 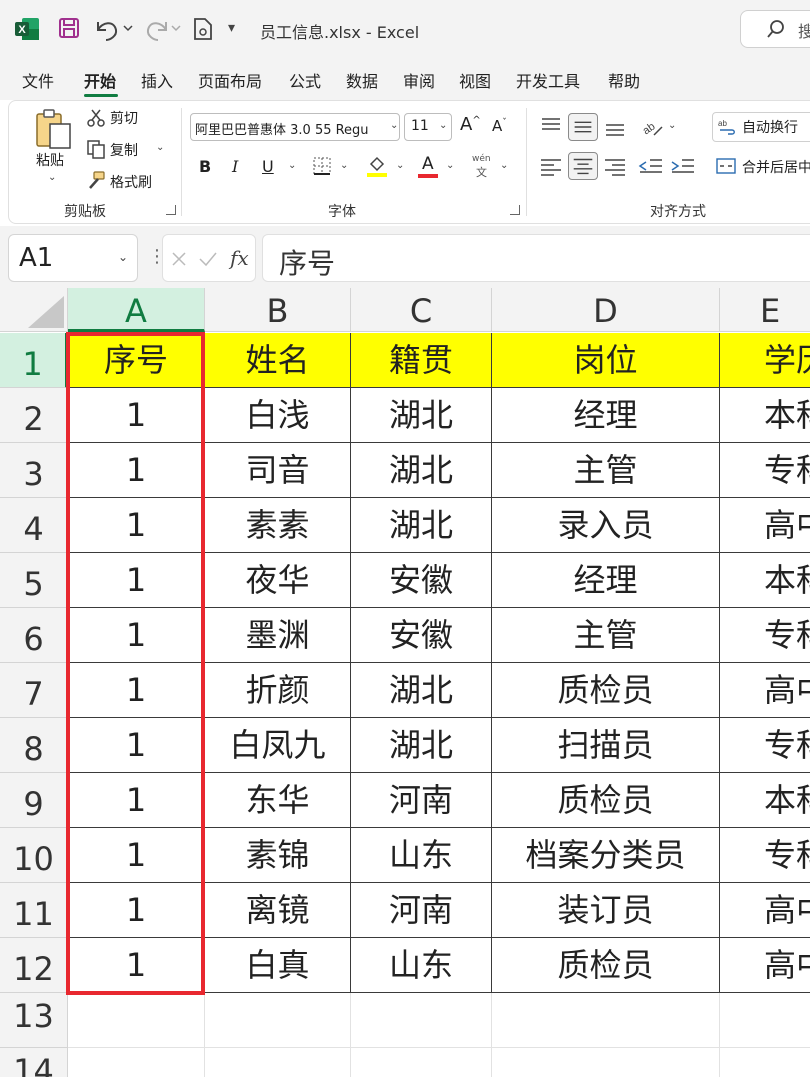 What do you see at coordinates (551, 127) in the screenshot?
I see `align-top-icon` at bounding box center [551, 127].